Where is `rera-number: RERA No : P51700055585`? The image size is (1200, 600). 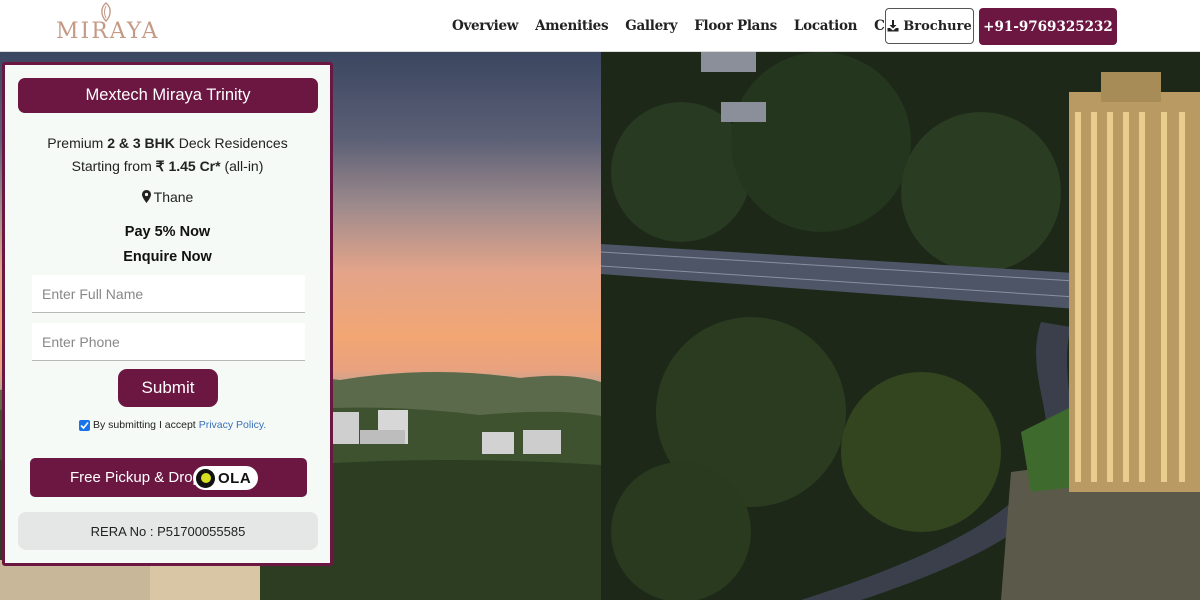
rera-number: RERA No : P51700055585 is located at coordinates (168, 531).